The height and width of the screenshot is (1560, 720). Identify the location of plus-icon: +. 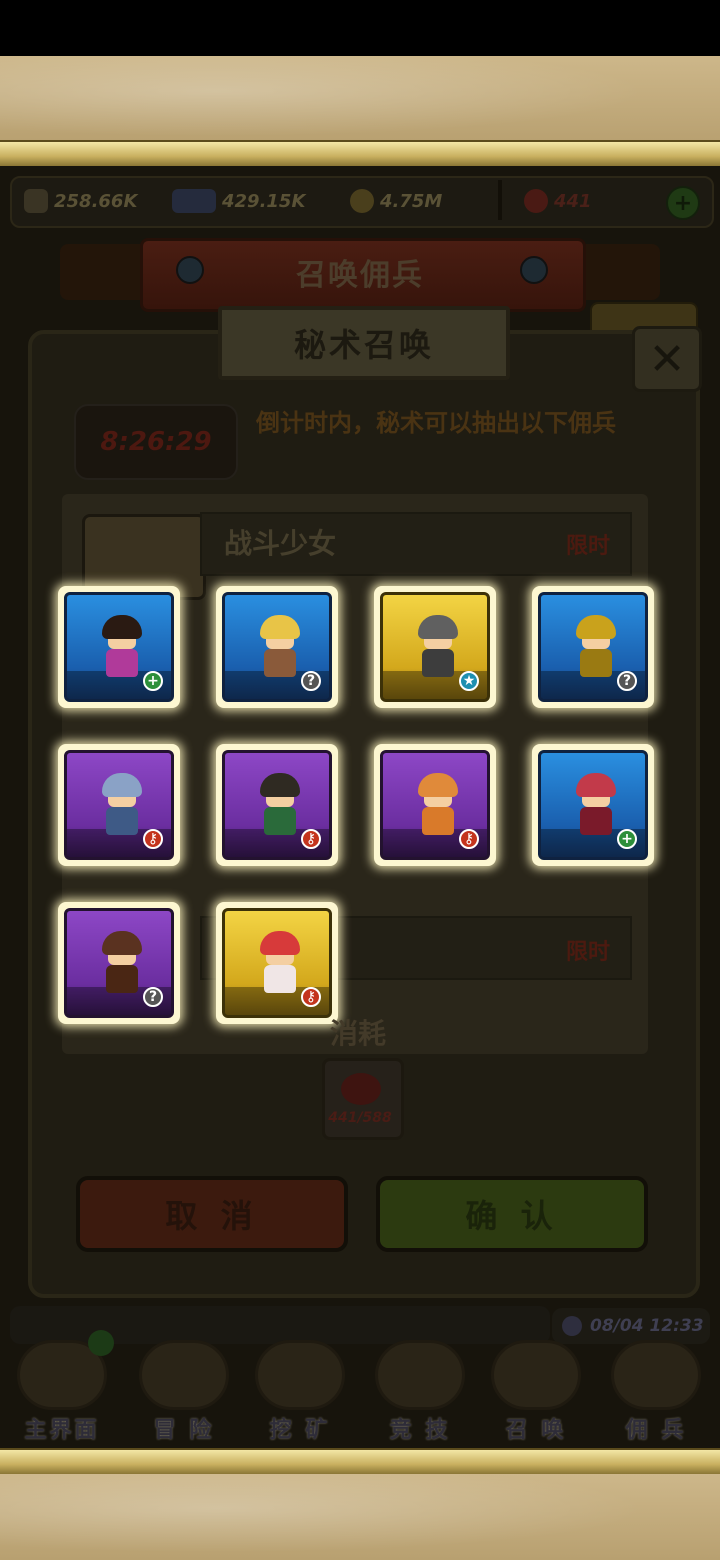
(683, 203).